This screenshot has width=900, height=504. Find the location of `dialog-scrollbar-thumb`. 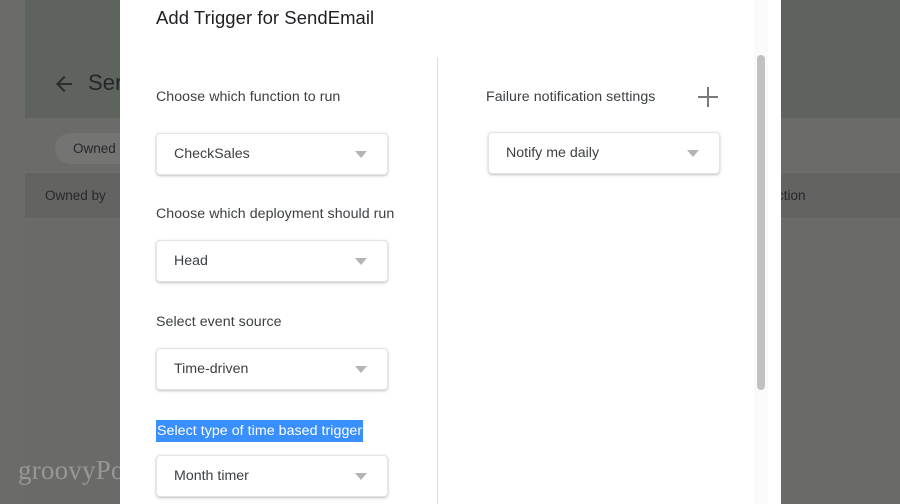

dialog-scrollbar-thumb is located at coordinates (761, 222).